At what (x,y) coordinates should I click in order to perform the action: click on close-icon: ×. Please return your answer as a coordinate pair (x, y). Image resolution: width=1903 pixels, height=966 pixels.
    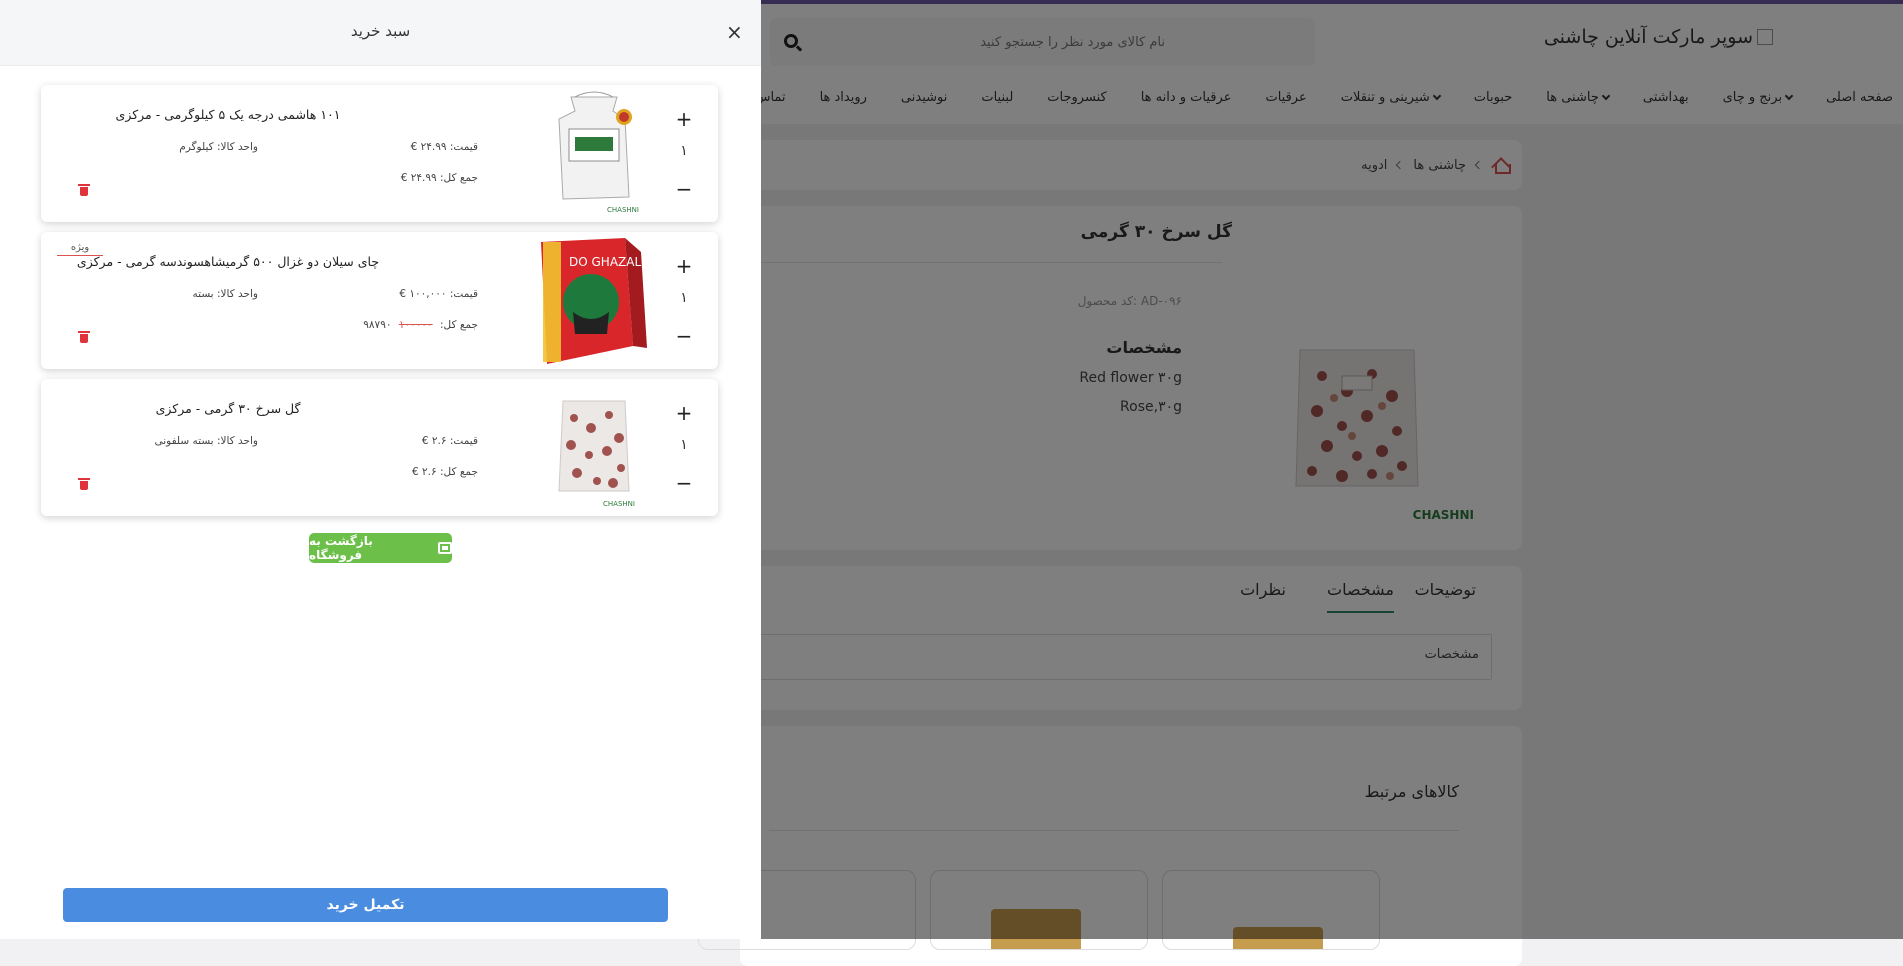
    Looking at the image, I should click on (734, 32).